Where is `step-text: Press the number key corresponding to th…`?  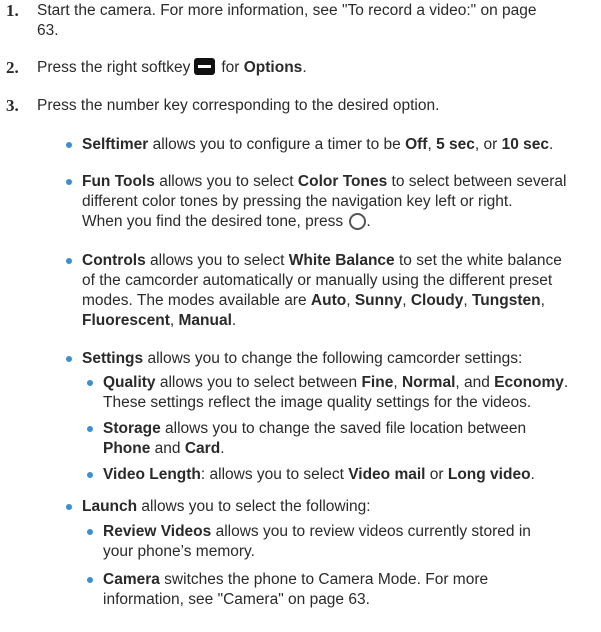
step-text: Press the number key corresponding to th… is located at coordinates (238, 105).